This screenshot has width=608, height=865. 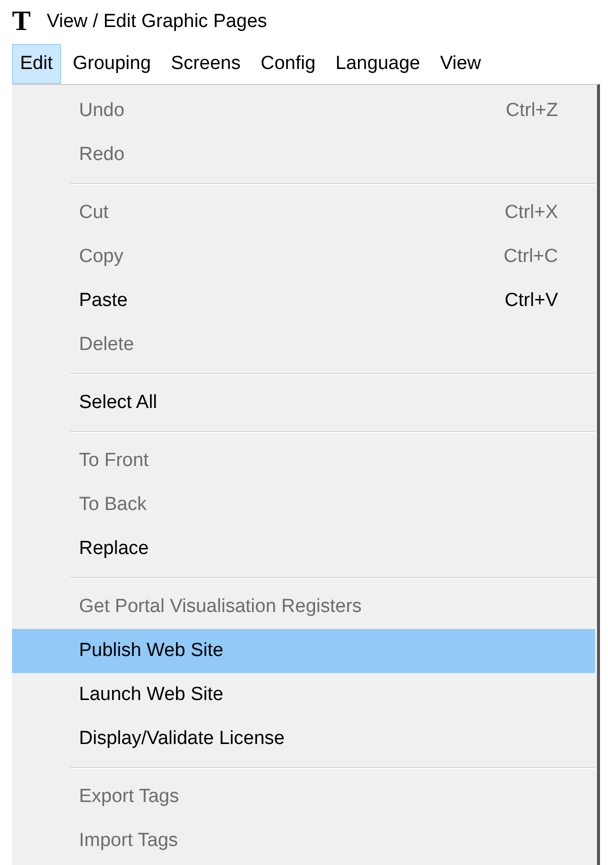 What do you see at coordinates (36, 64) in the screenshot?
I see `menu-bar-item: Edit` at bounding box center [36, 64].